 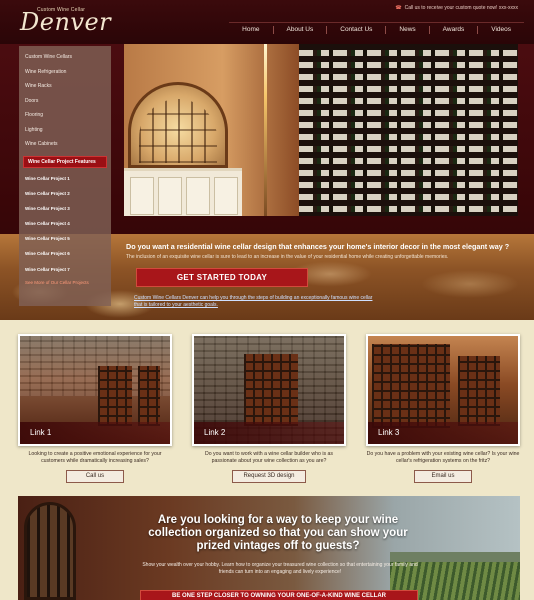 I want to click on sidebar-project-link: Wine Cellar Project 1, so click(x=65, y=178).